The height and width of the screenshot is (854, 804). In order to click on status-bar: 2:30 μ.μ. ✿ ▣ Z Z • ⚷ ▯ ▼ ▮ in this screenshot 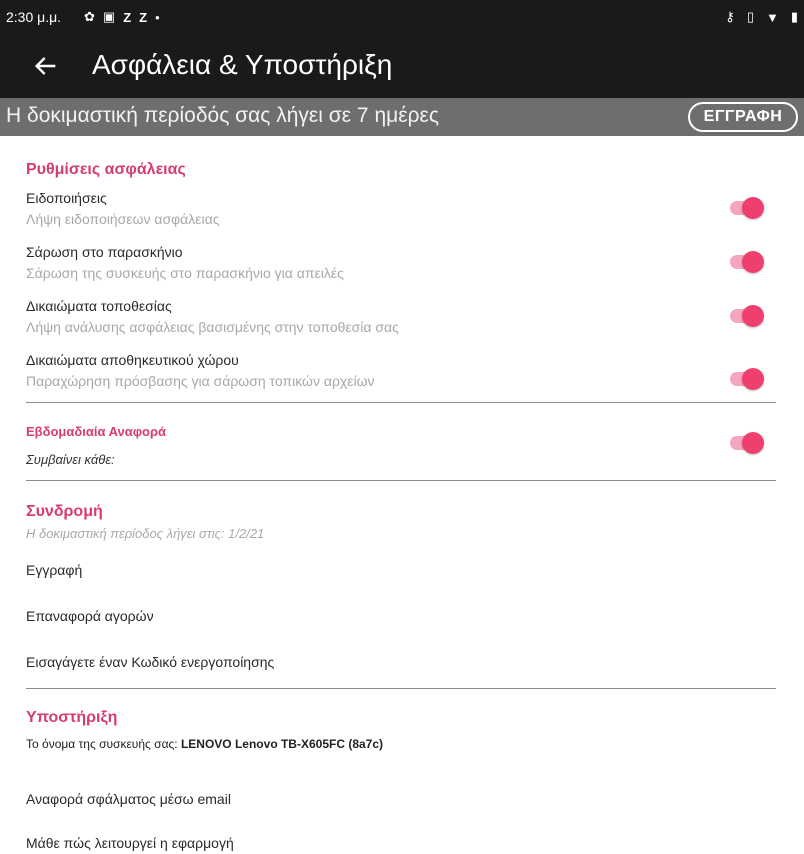, I will do `click(402, 18)`.